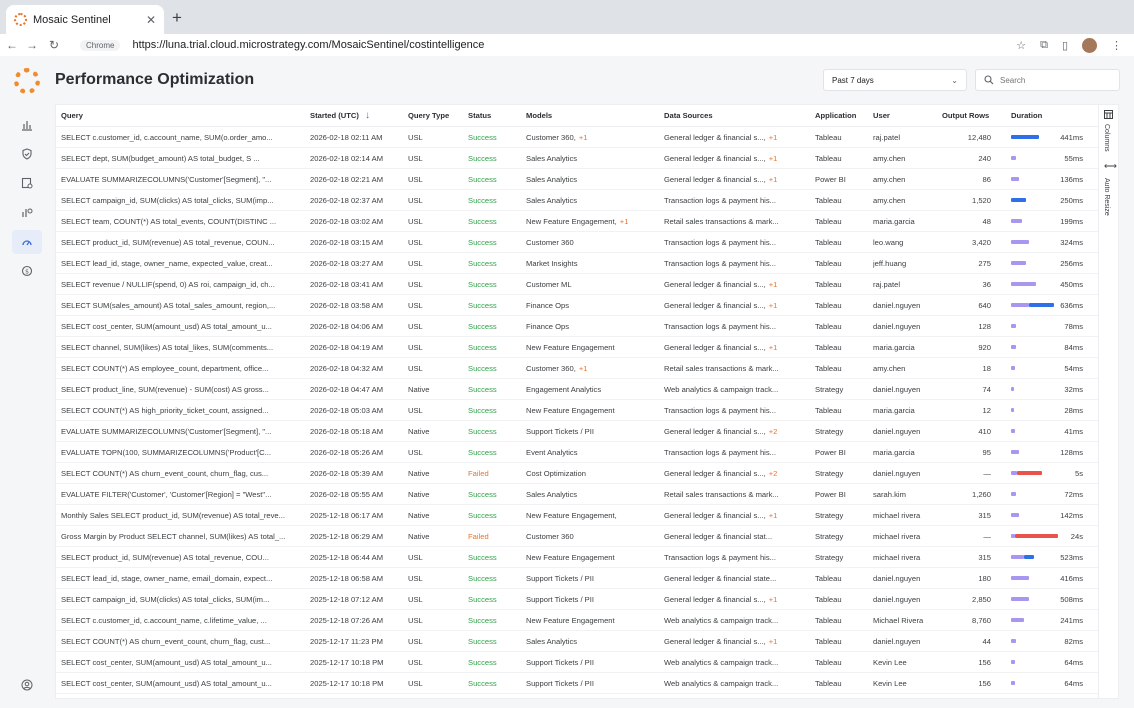 This screenshot has height=708, width=1134. Describe the element at coordinates (27, 154) in the screenshot. I see `nav-shield-icon` at that location.